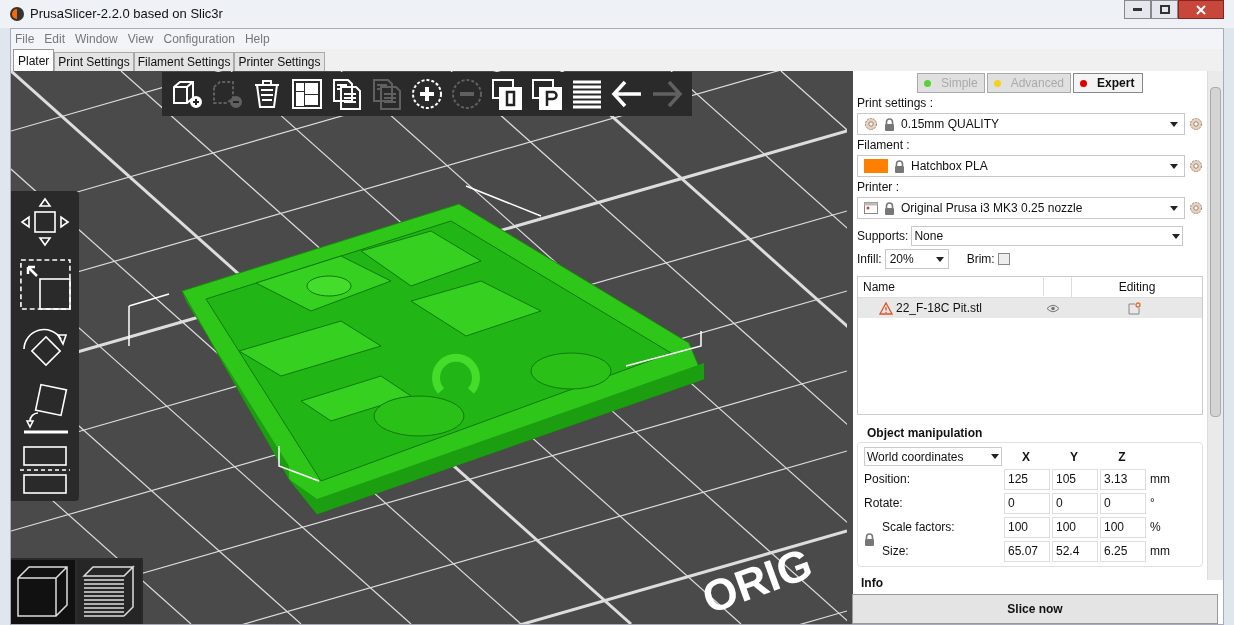  I want to click on app-logo-icon, so click(17, 14).